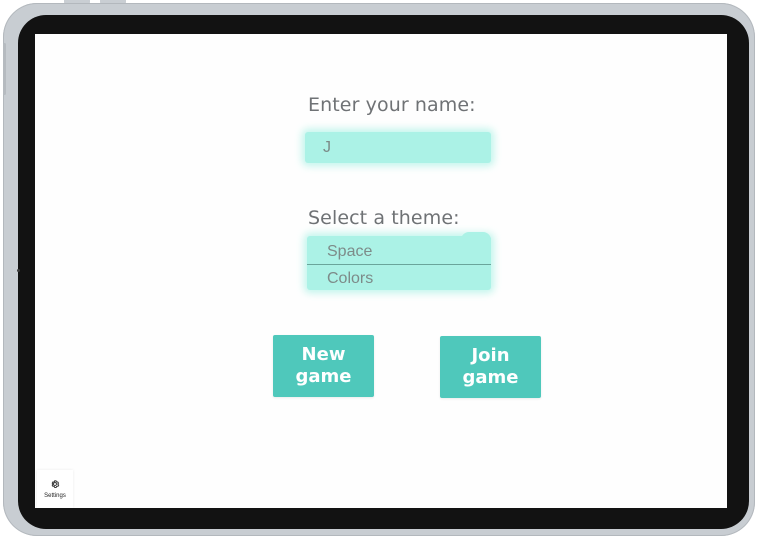 This screenshot has width=759, height=539. Describe the element at coordinates (323, 354) in the screenshot. I see `new-game-label-line1: New` at that location.